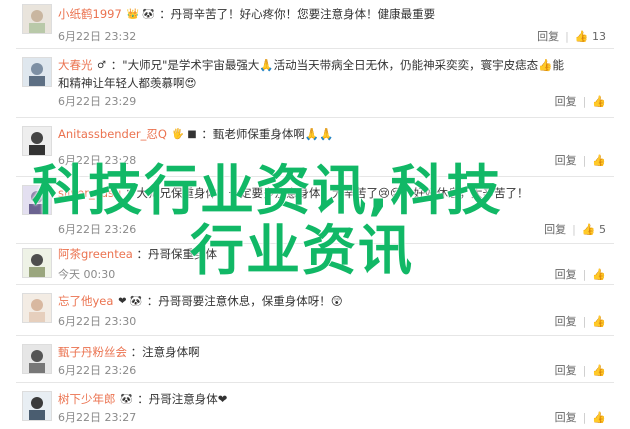 The height and width of the screenshot is (429, 630). I want to click on user-badge-icons: 🐼, so click(126, 399).